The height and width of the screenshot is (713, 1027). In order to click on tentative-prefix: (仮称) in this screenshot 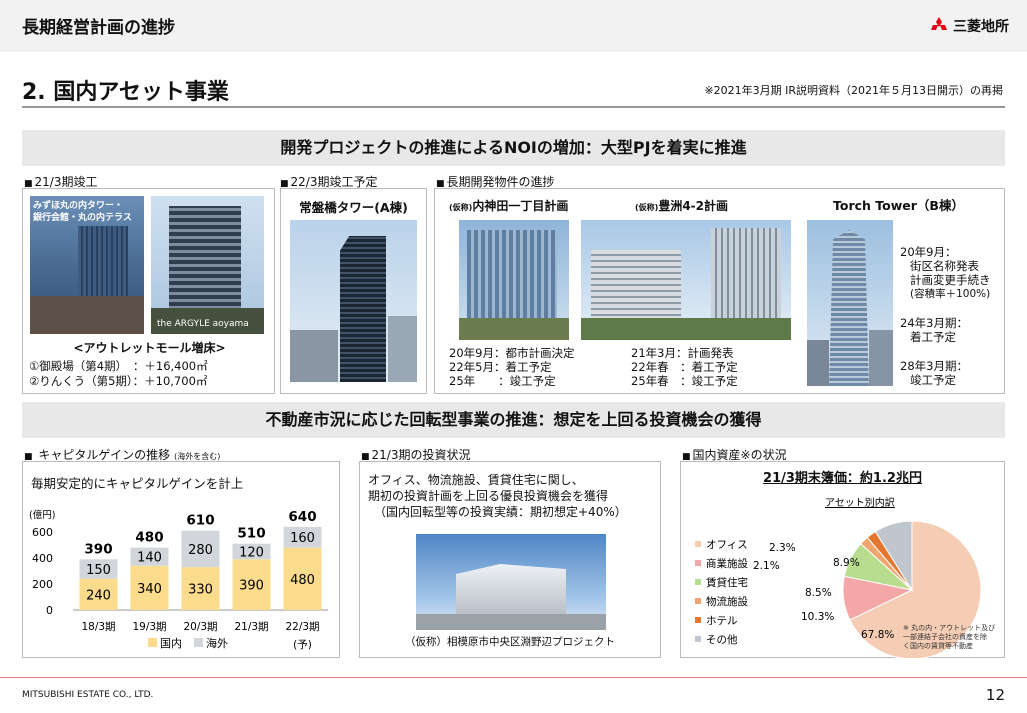, I will do `click(647, 207)`.